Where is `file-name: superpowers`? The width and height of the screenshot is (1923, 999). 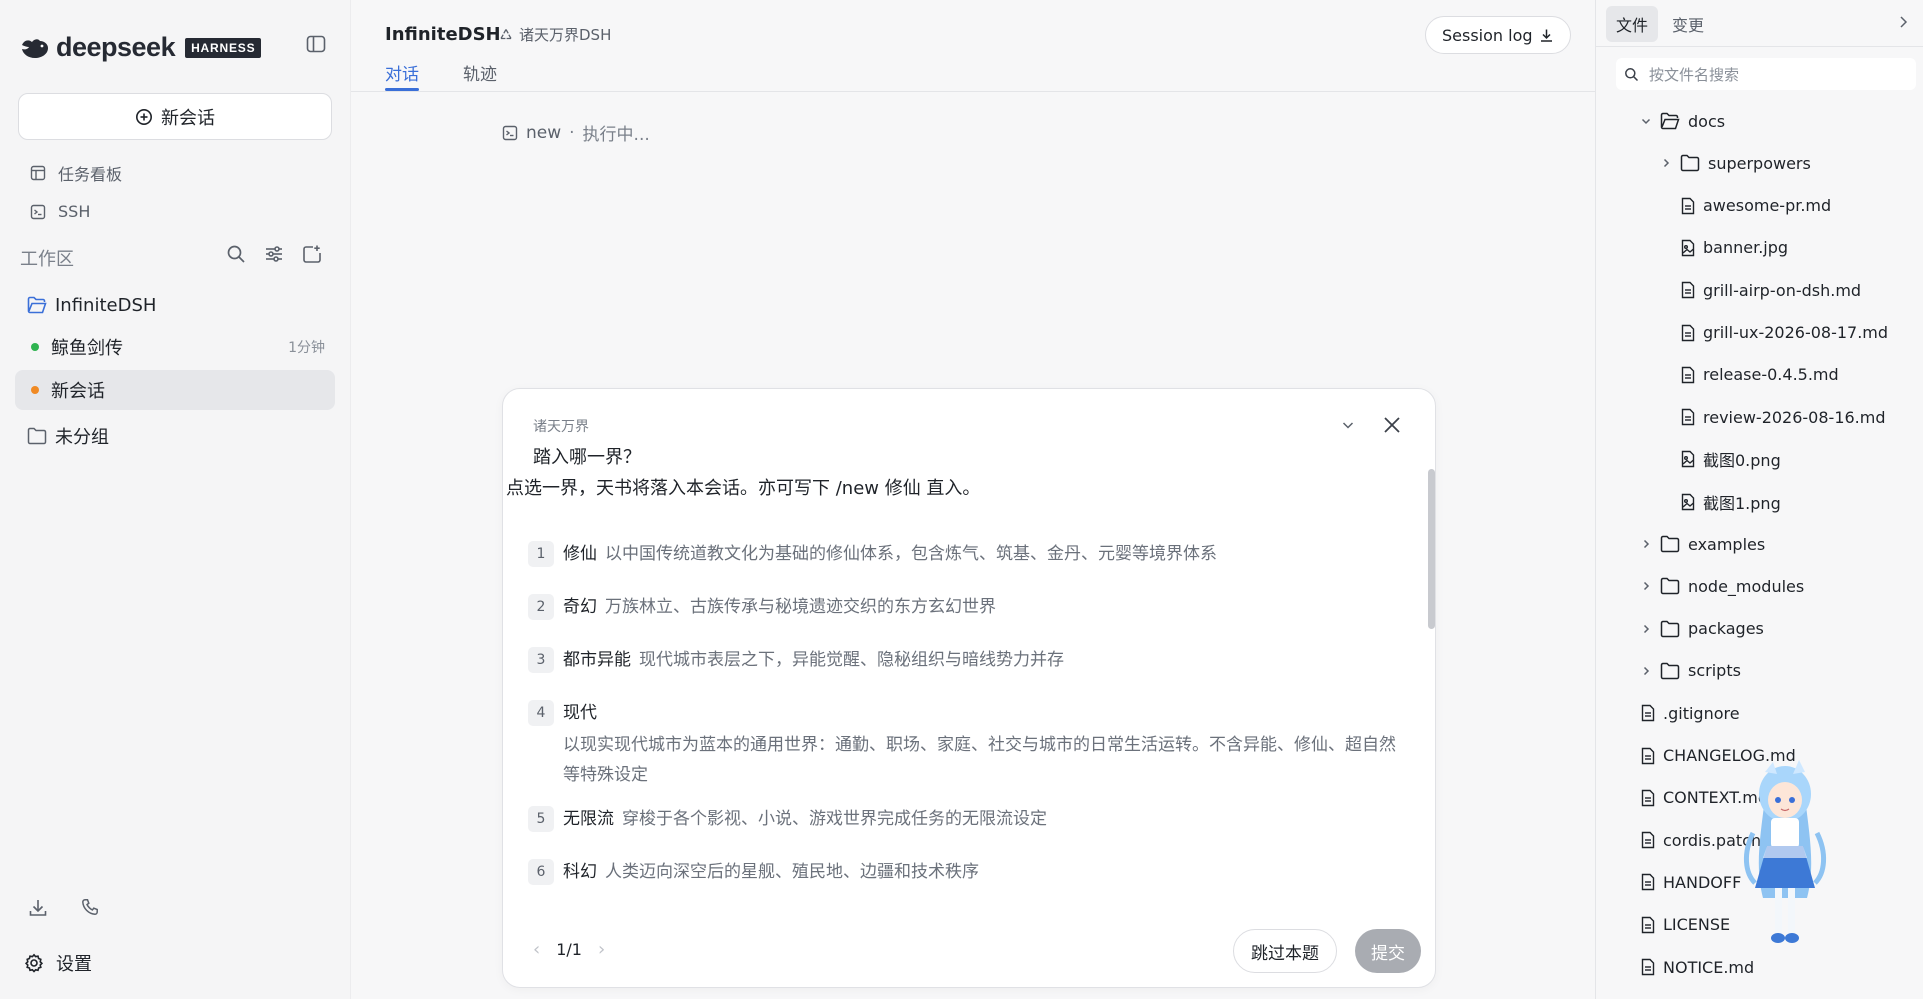 file-name: superpowers is located at coordinates (1759, 163).